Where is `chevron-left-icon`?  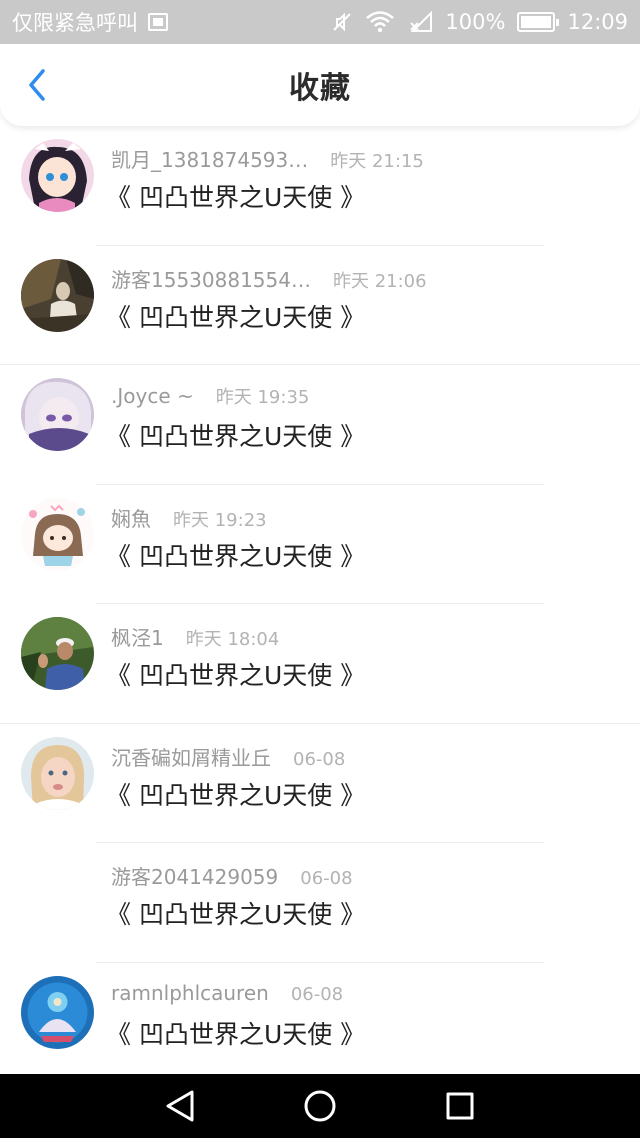 chevron-left-icon is located at coordinates (37, 85).